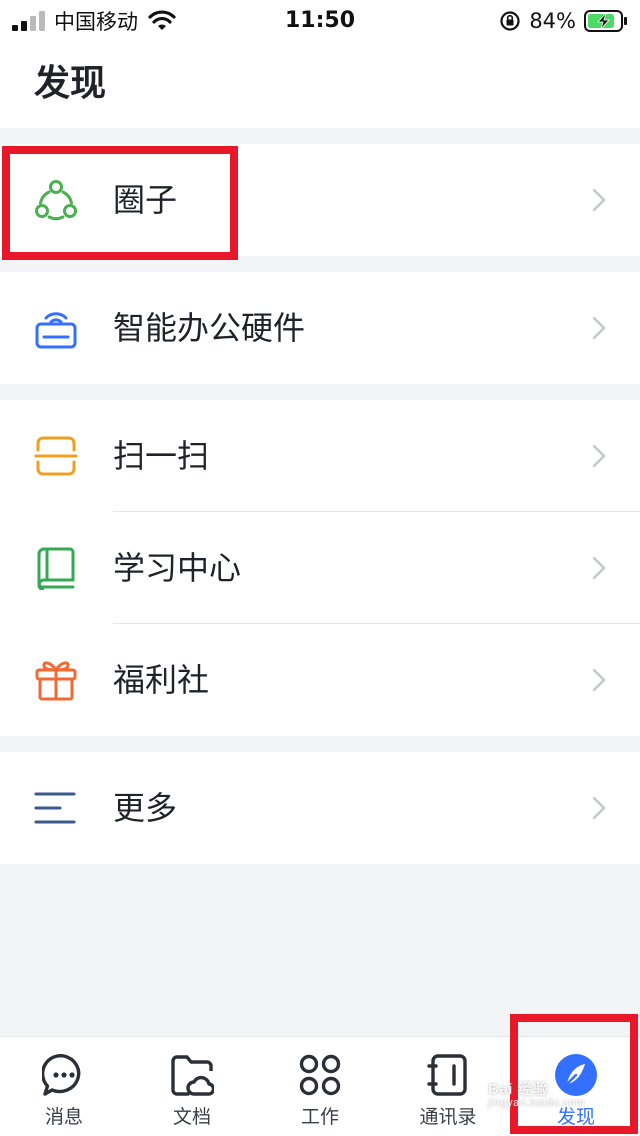 The image size is (640, 1136). I want to click on menu-group-circle: 圈子, so click(320, 200).